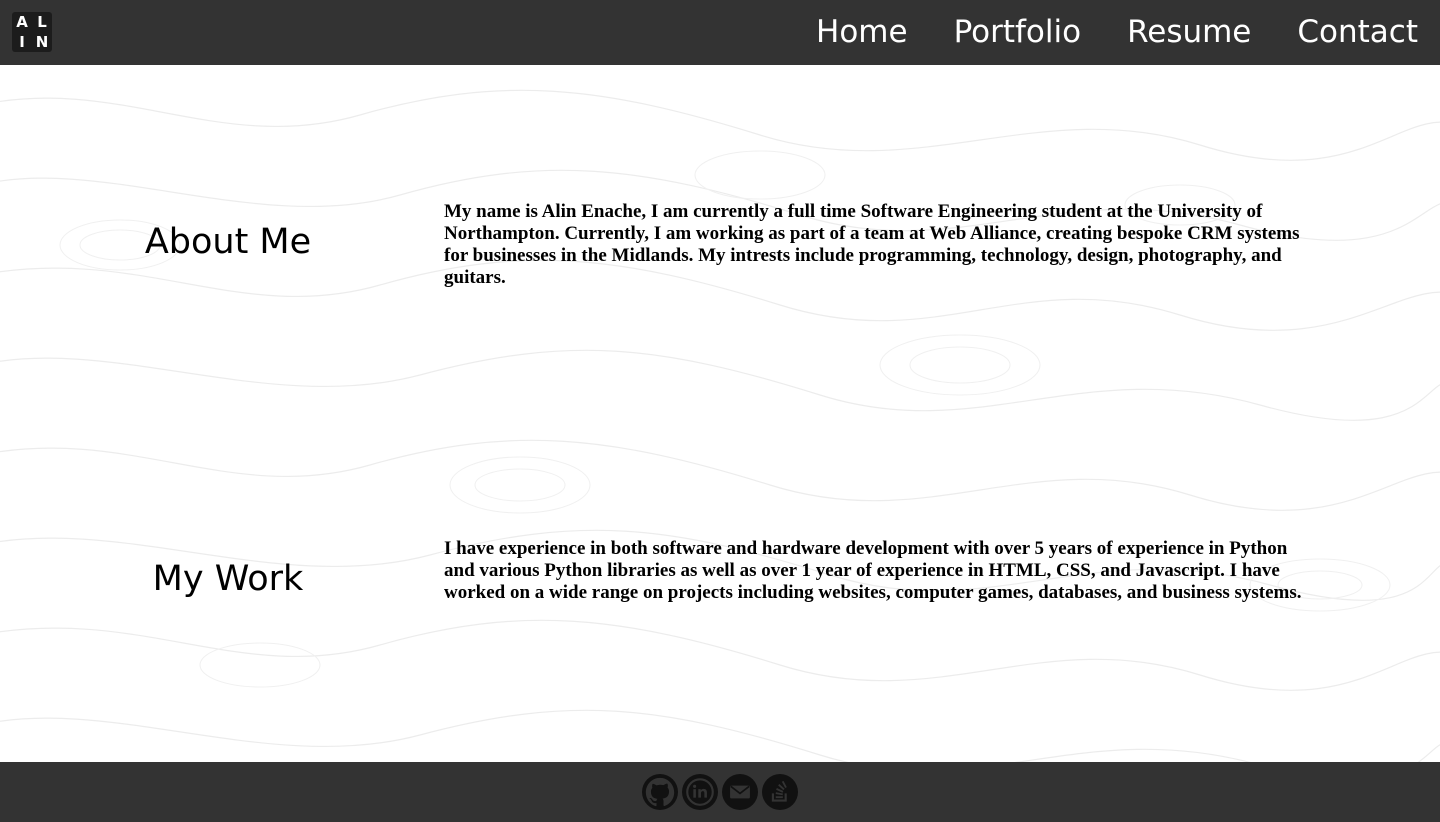 This screenshot has height=822, width=1440. I want to click on logo-letter-l: L, so click(42, 22).